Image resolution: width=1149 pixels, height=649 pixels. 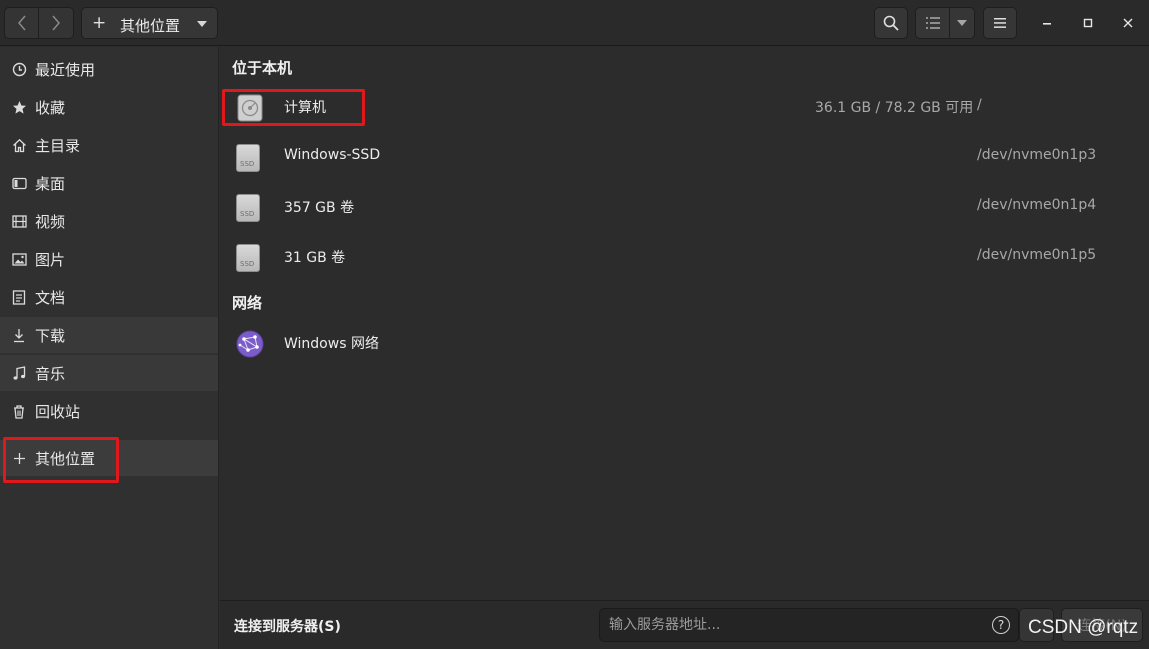 I want to click on image-icon, so click(x=19, y=259).